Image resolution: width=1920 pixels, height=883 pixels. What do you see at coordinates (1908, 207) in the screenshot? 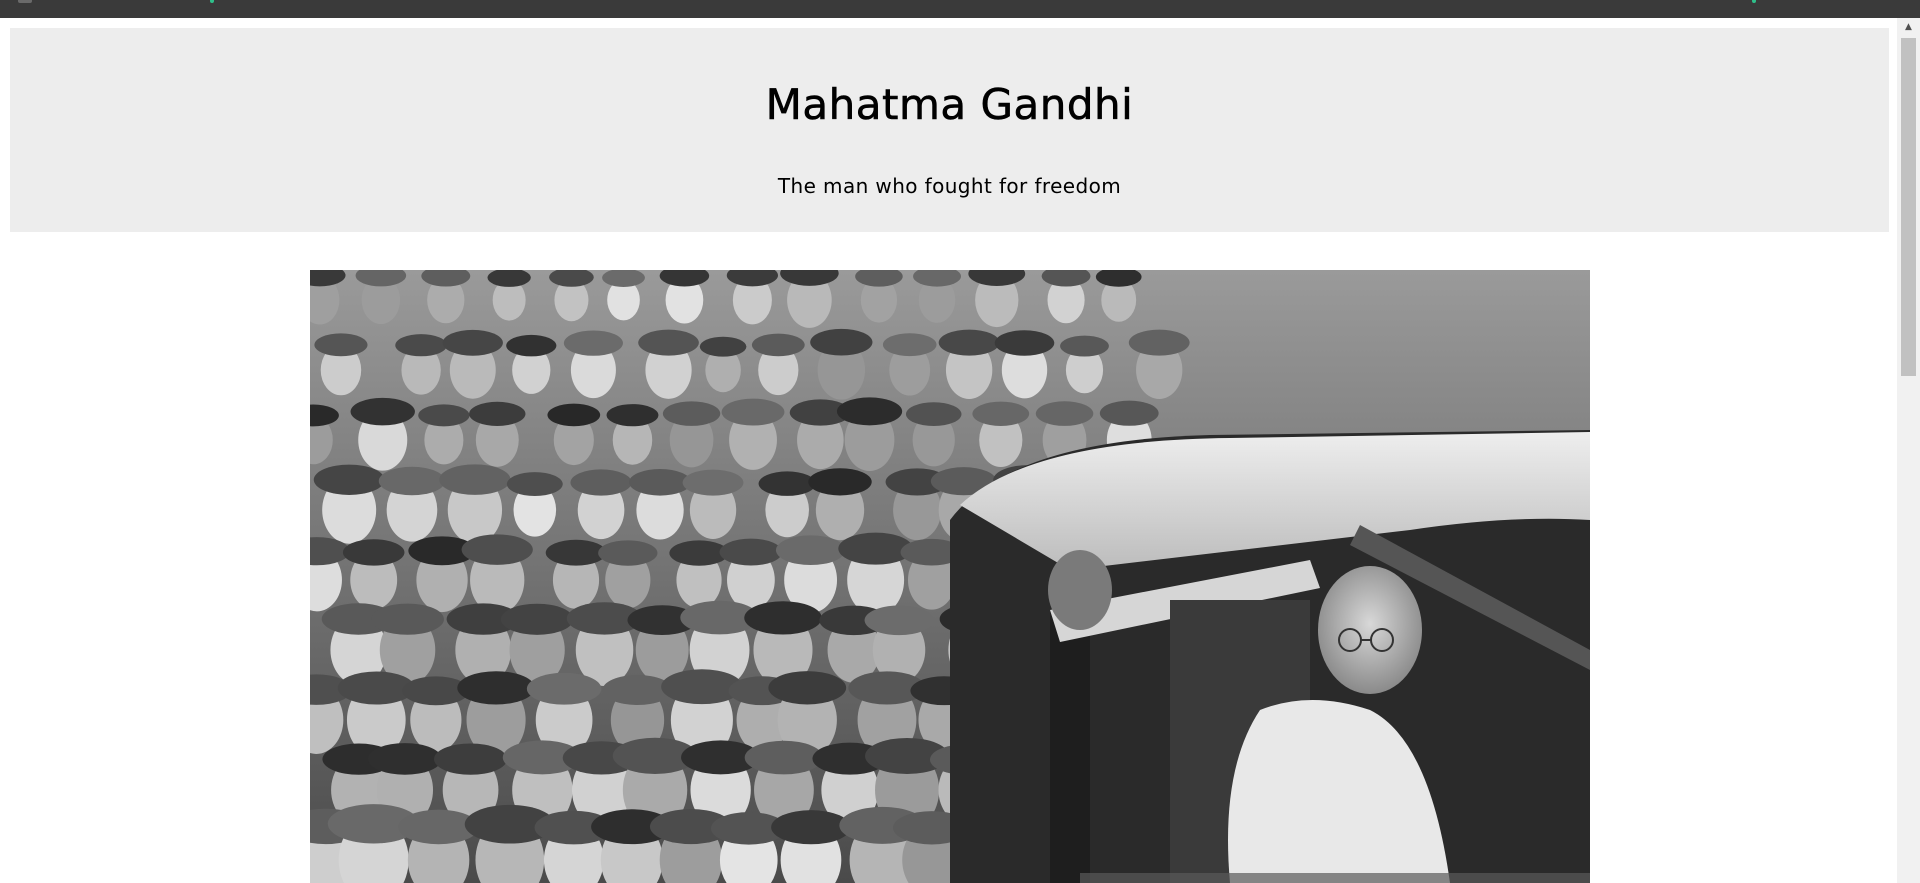
I see `scrollbar-thumb` at bounding box center [1908, 207].